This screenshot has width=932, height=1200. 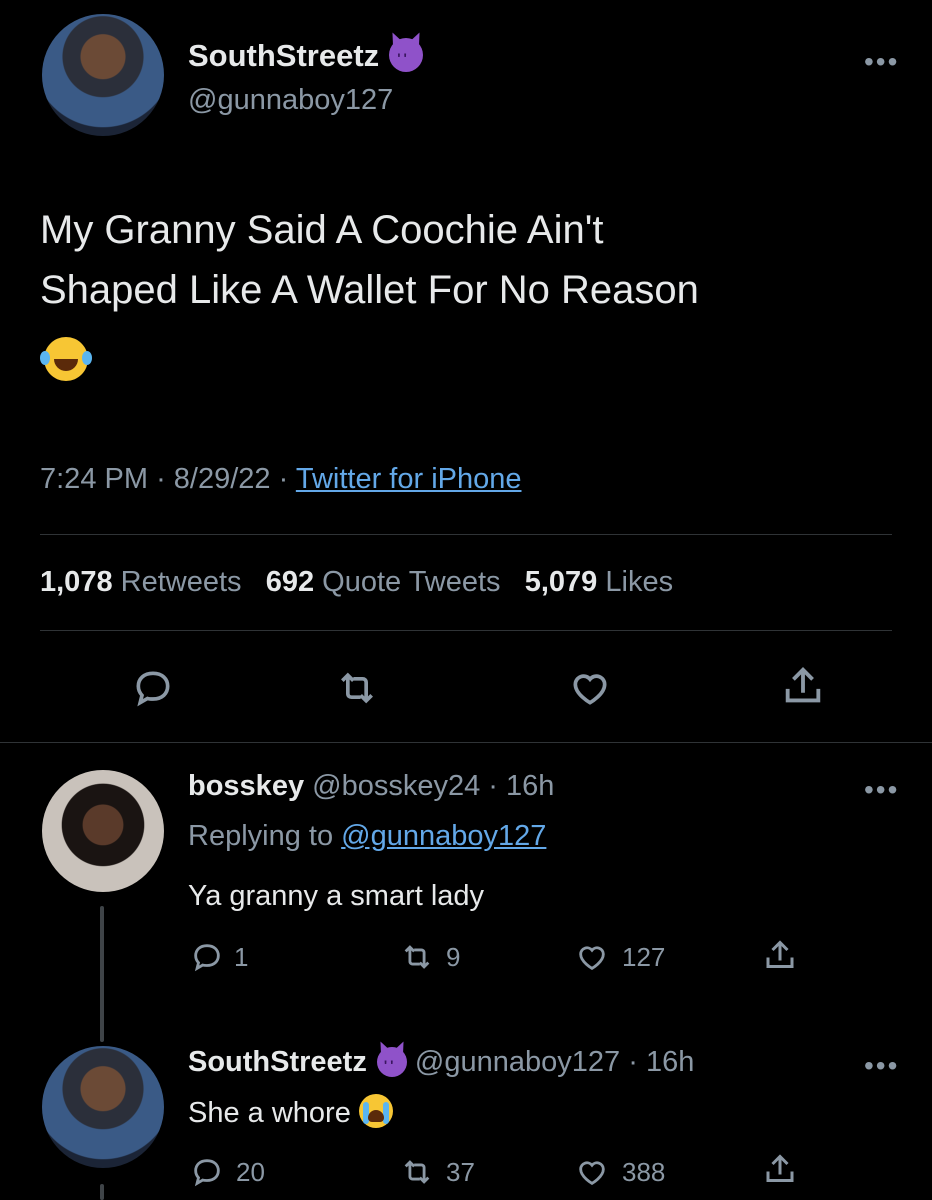 What do you see at coordinates (375, 1111) in the screenshot?
I see `crying-emoji-icon` at bounding box center [375, 1111].